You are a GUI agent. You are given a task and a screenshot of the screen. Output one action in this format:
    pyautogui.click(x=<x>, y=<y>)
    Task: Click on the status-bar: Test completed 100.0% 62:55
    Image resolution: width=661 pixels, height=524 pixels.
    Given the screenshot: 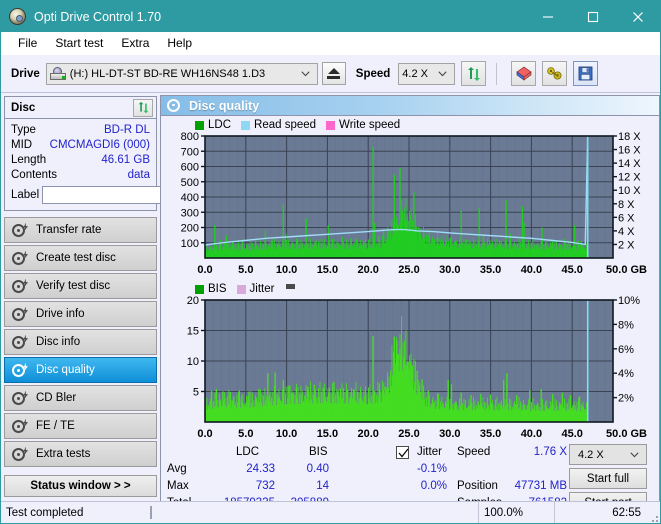 What is the action you would take?
    pyautogui.click(x=330, y=512)
    